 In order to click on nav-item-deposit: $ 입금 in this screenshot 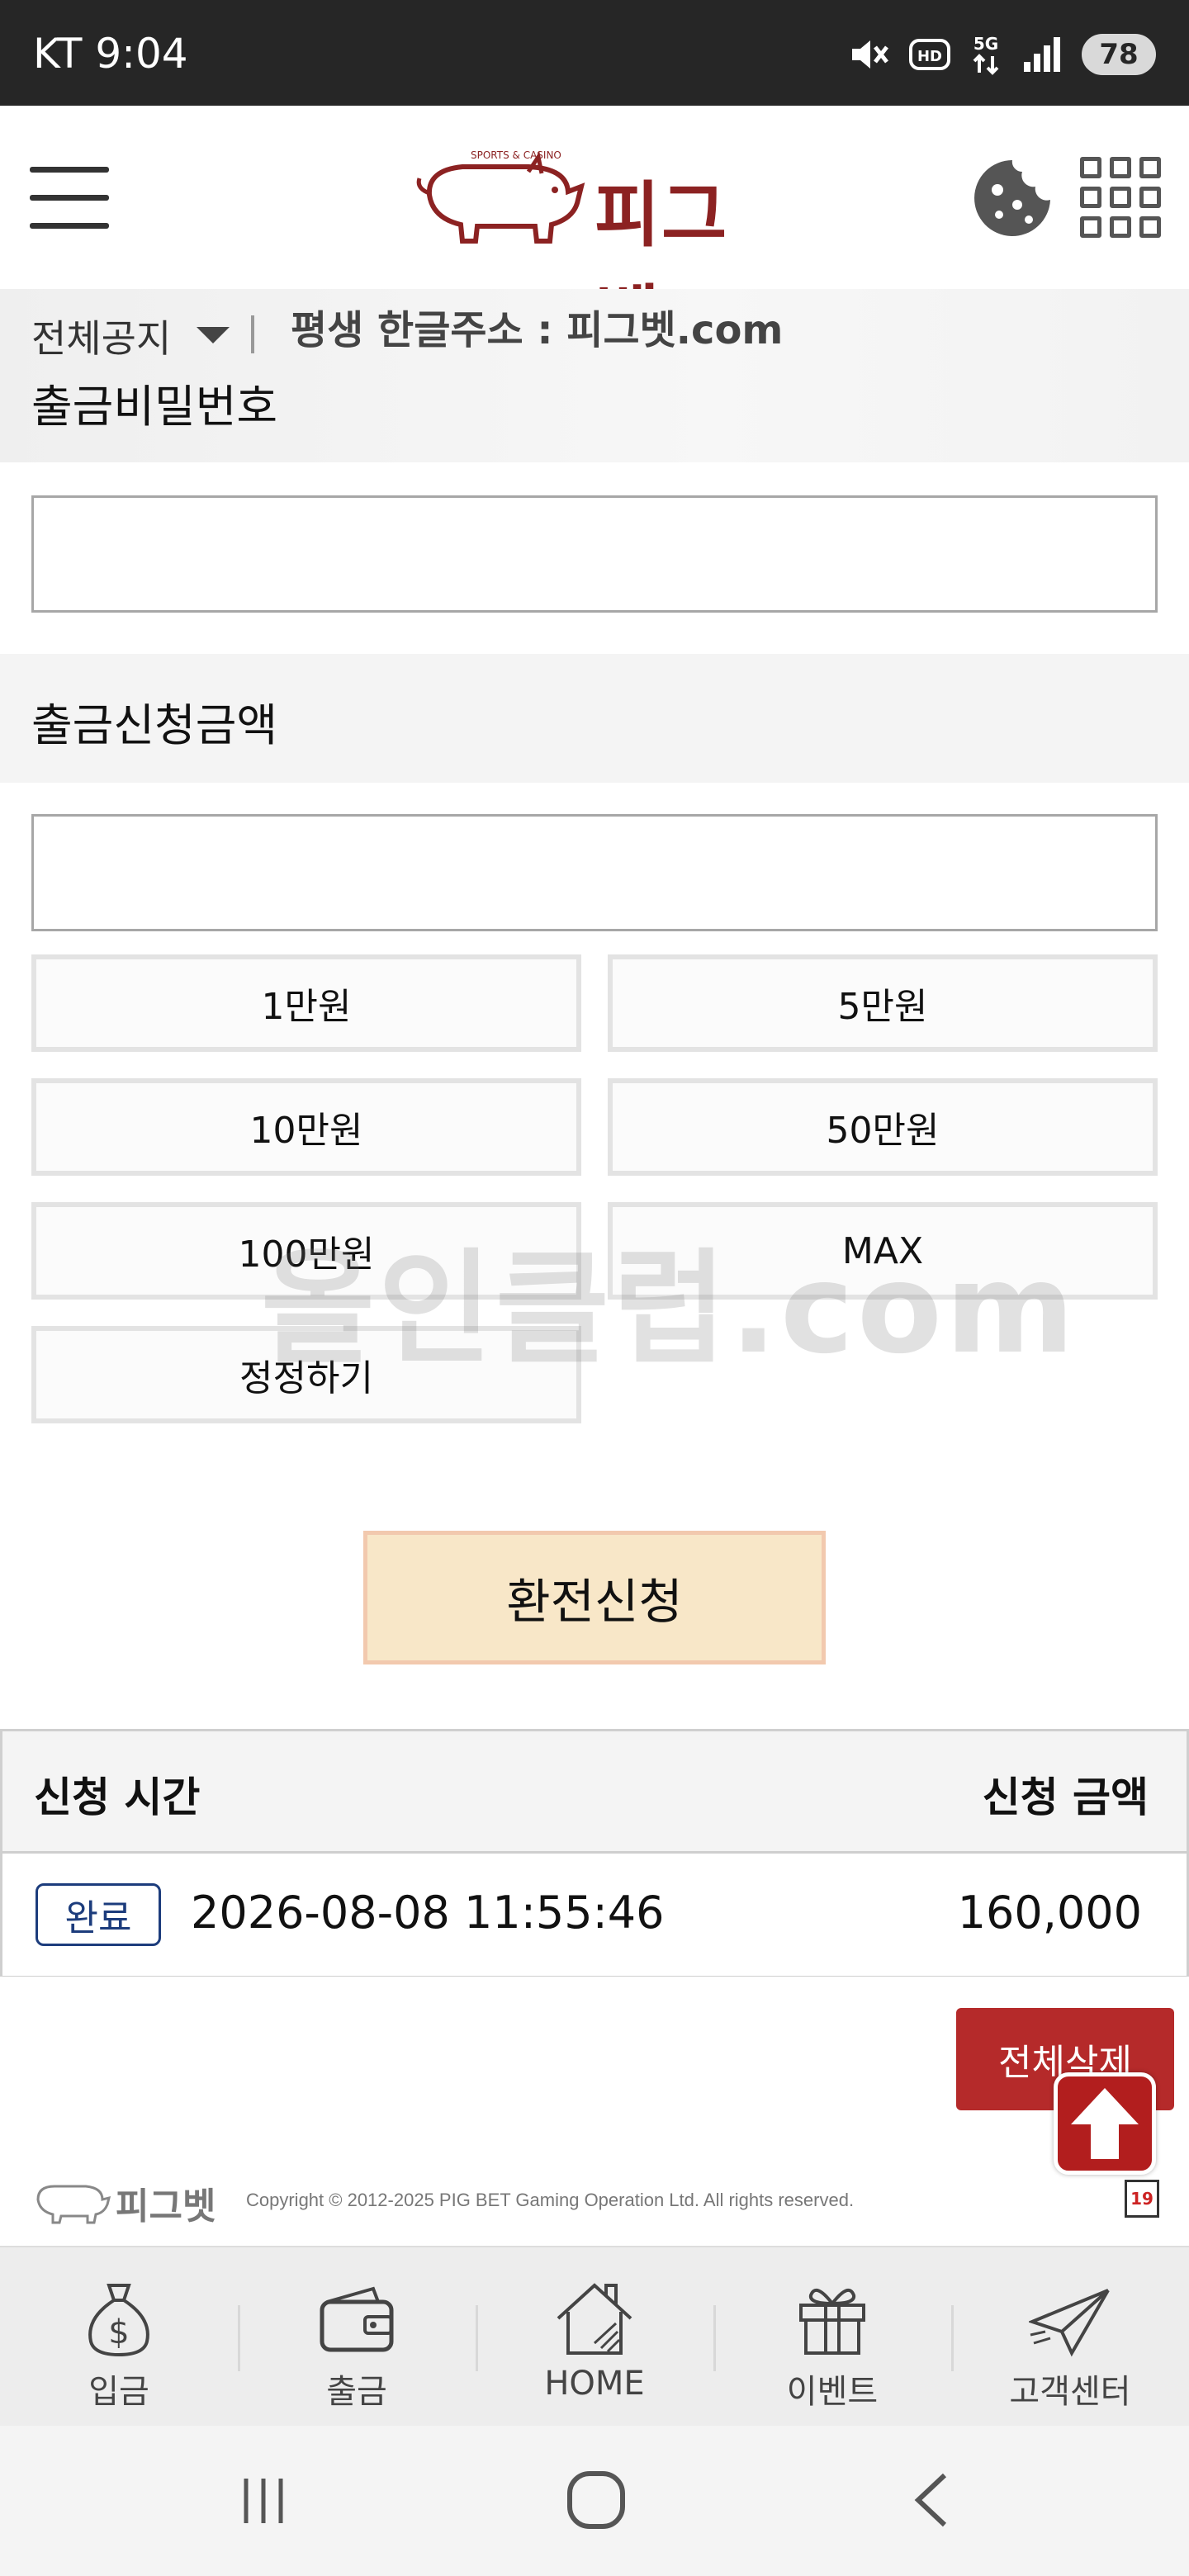, I will do `click(119, 2337)`.